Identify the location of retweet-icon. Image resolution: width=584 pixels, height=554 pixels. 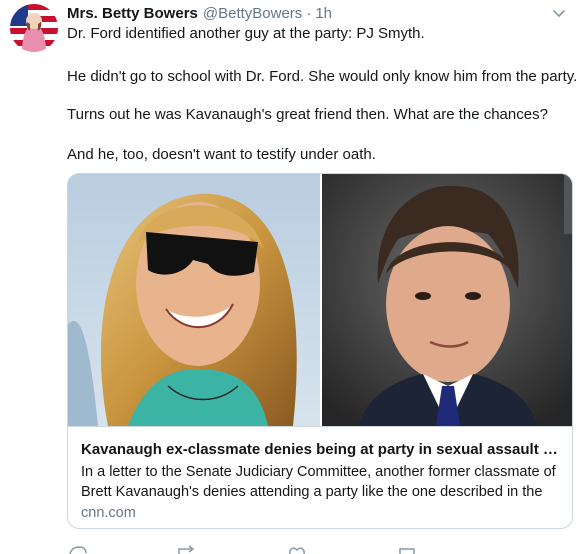
(232, 549).